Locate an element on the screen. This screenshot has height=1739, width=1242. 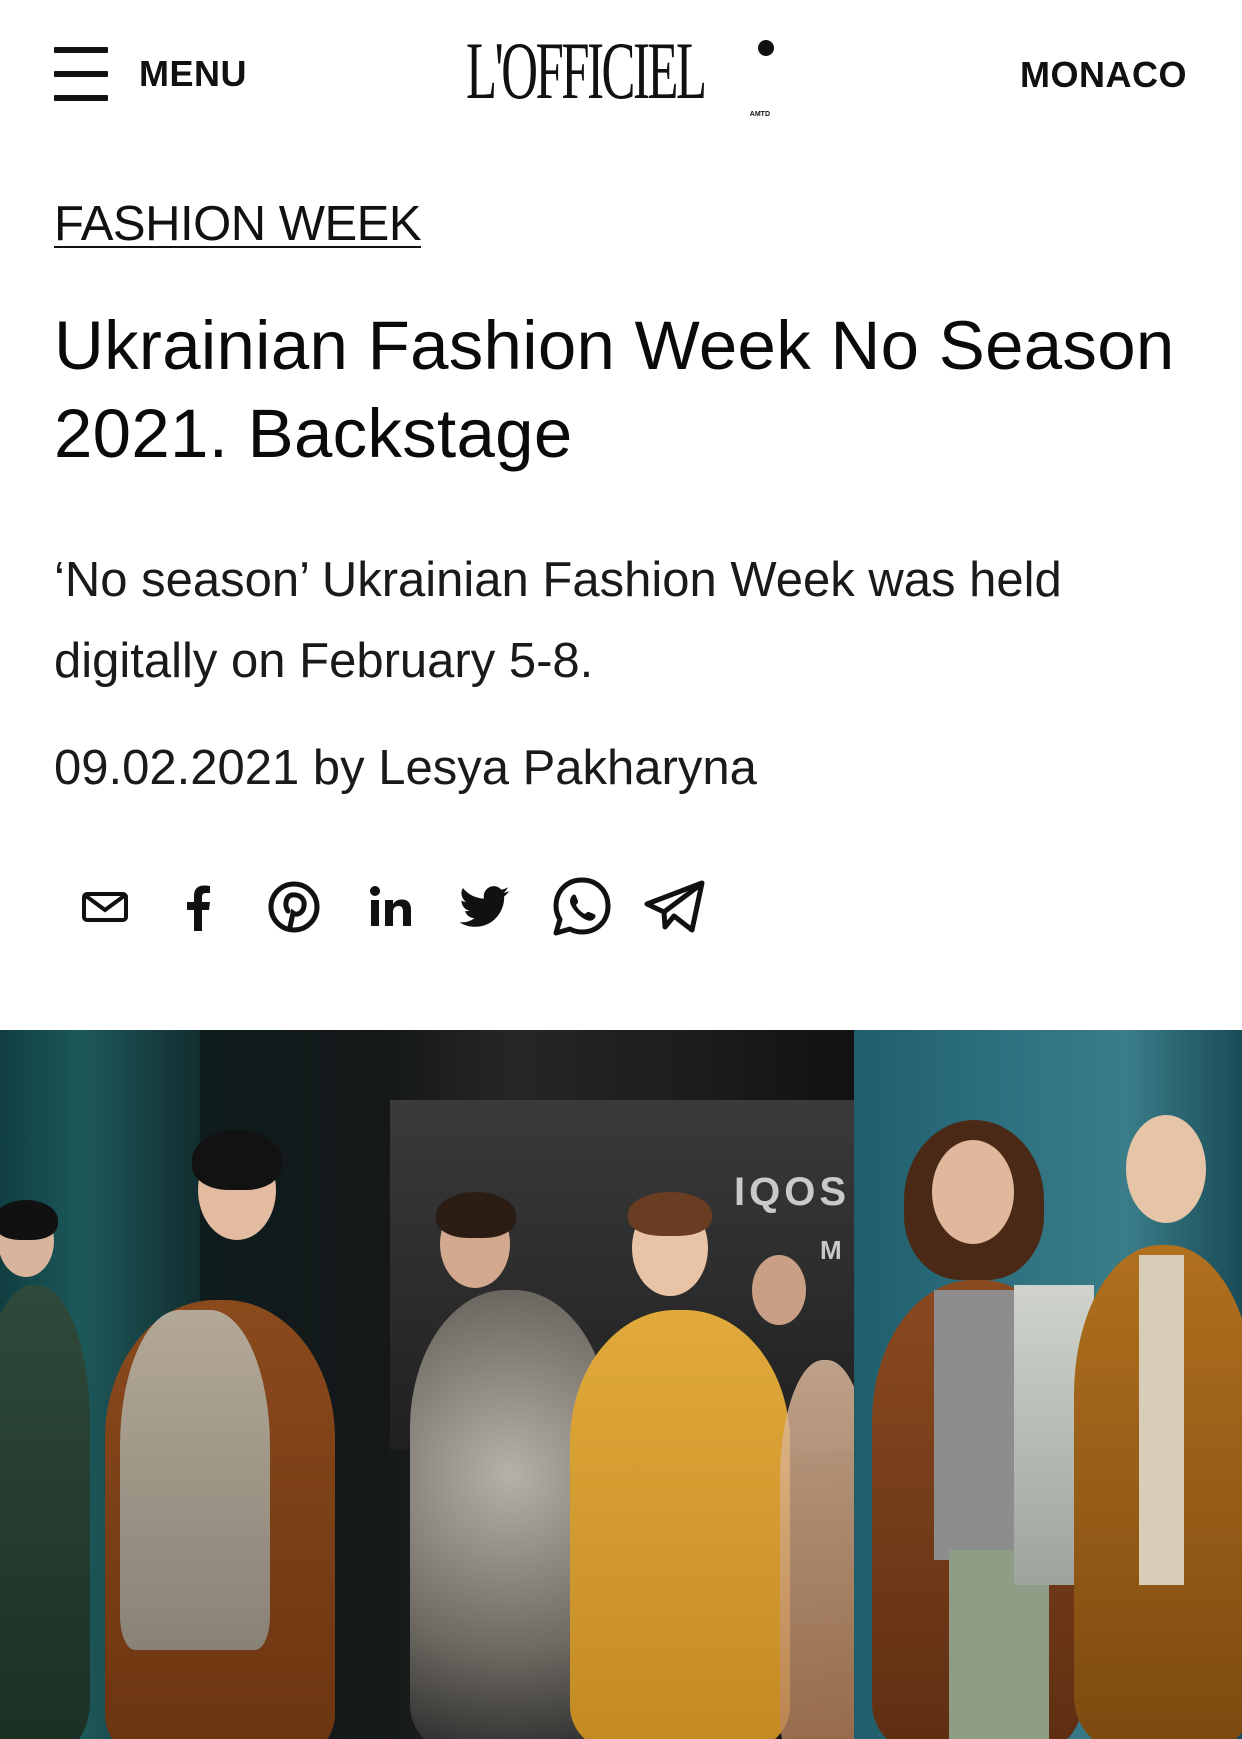
mail-icon is located at coordinates (105, 907).